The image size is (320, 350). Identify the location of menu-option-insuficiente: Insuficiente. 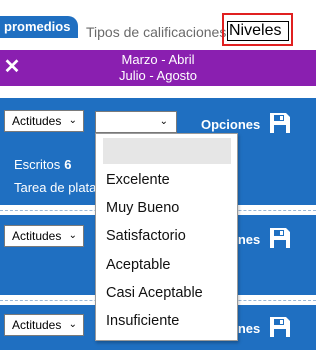
(142, 321).